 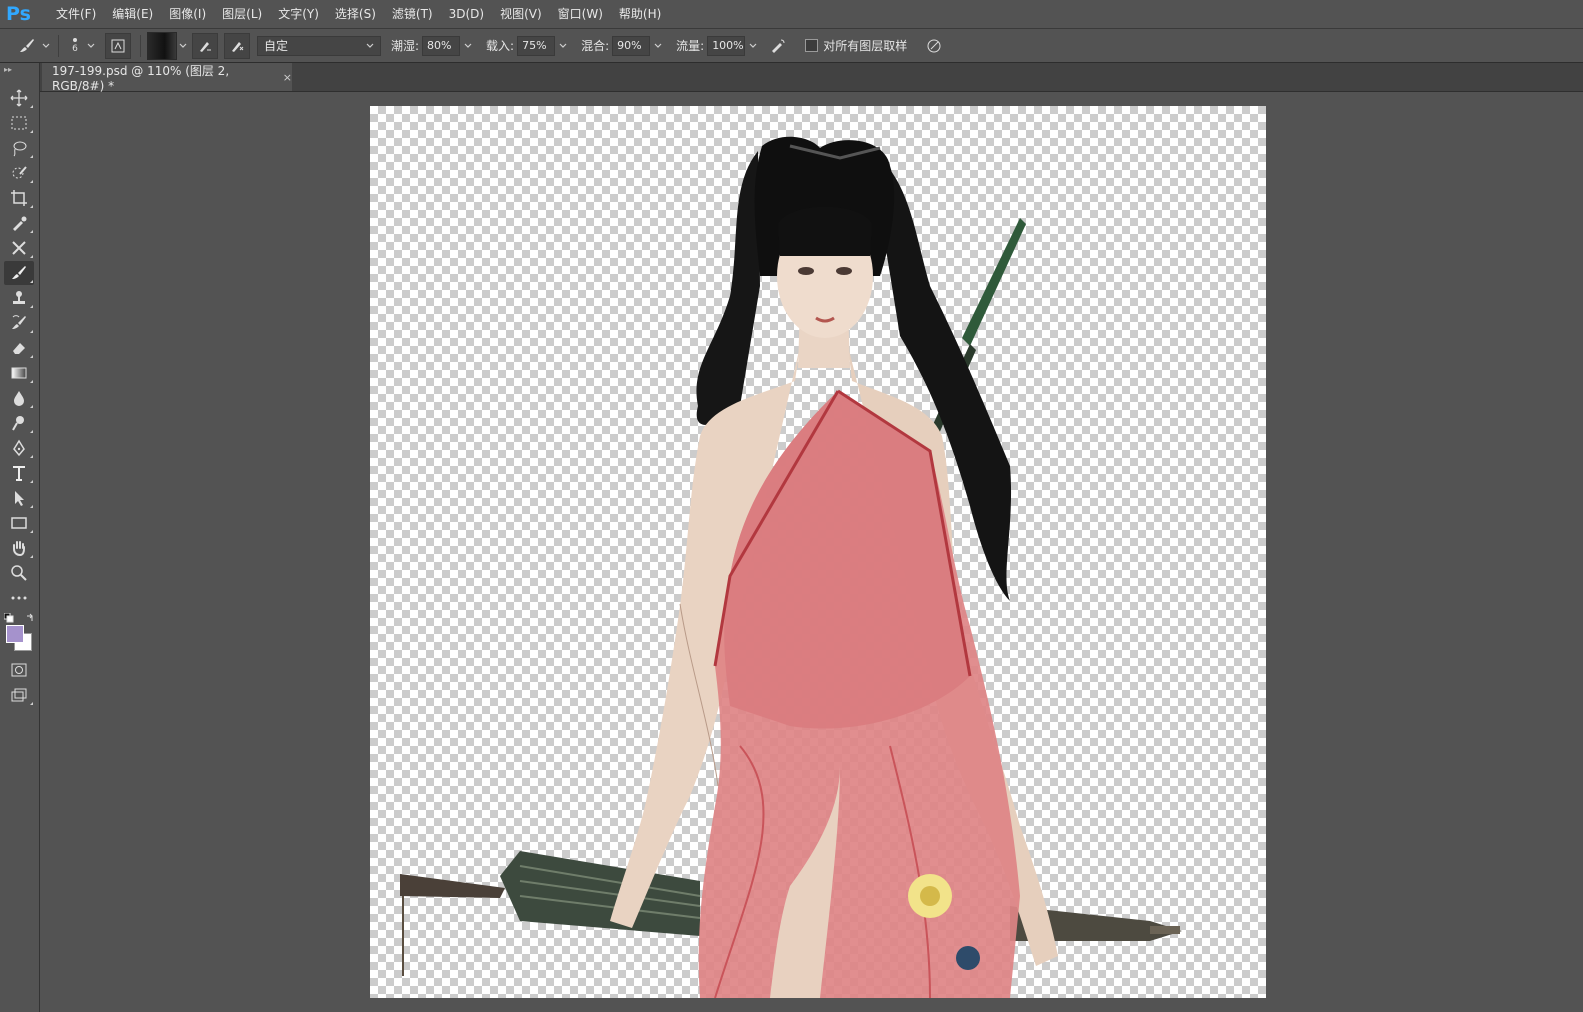 What do you see at coordinates (187, 14) in the screenshot?
I see `menu-image: 图像(I)` at bounding box center [187, 14].